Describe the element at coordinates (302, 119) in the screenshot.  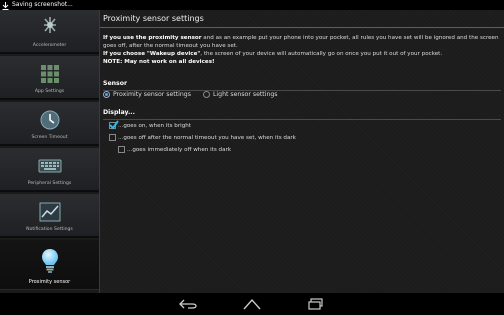
I see `display-section-divider` at that location.